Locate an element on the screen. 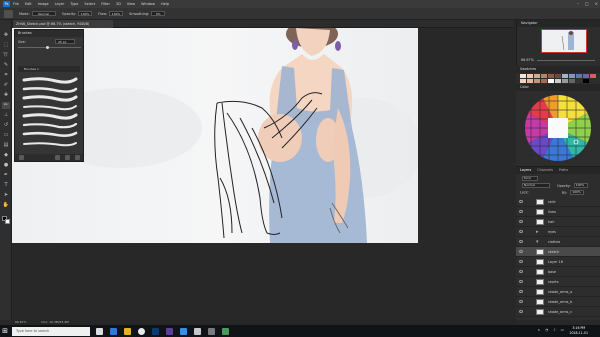 The image size is (600, 337). status-zoom: 66.67% is located at coordinates (20, 322).